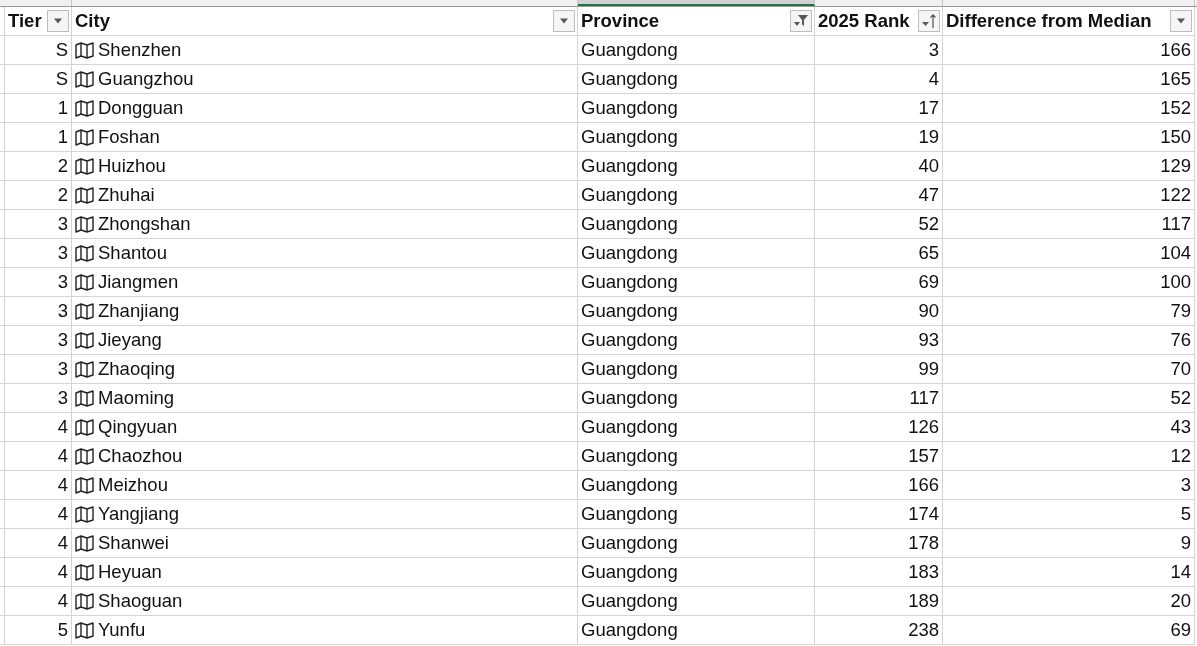  I want to click on header-text: Province, so click(620, 21).